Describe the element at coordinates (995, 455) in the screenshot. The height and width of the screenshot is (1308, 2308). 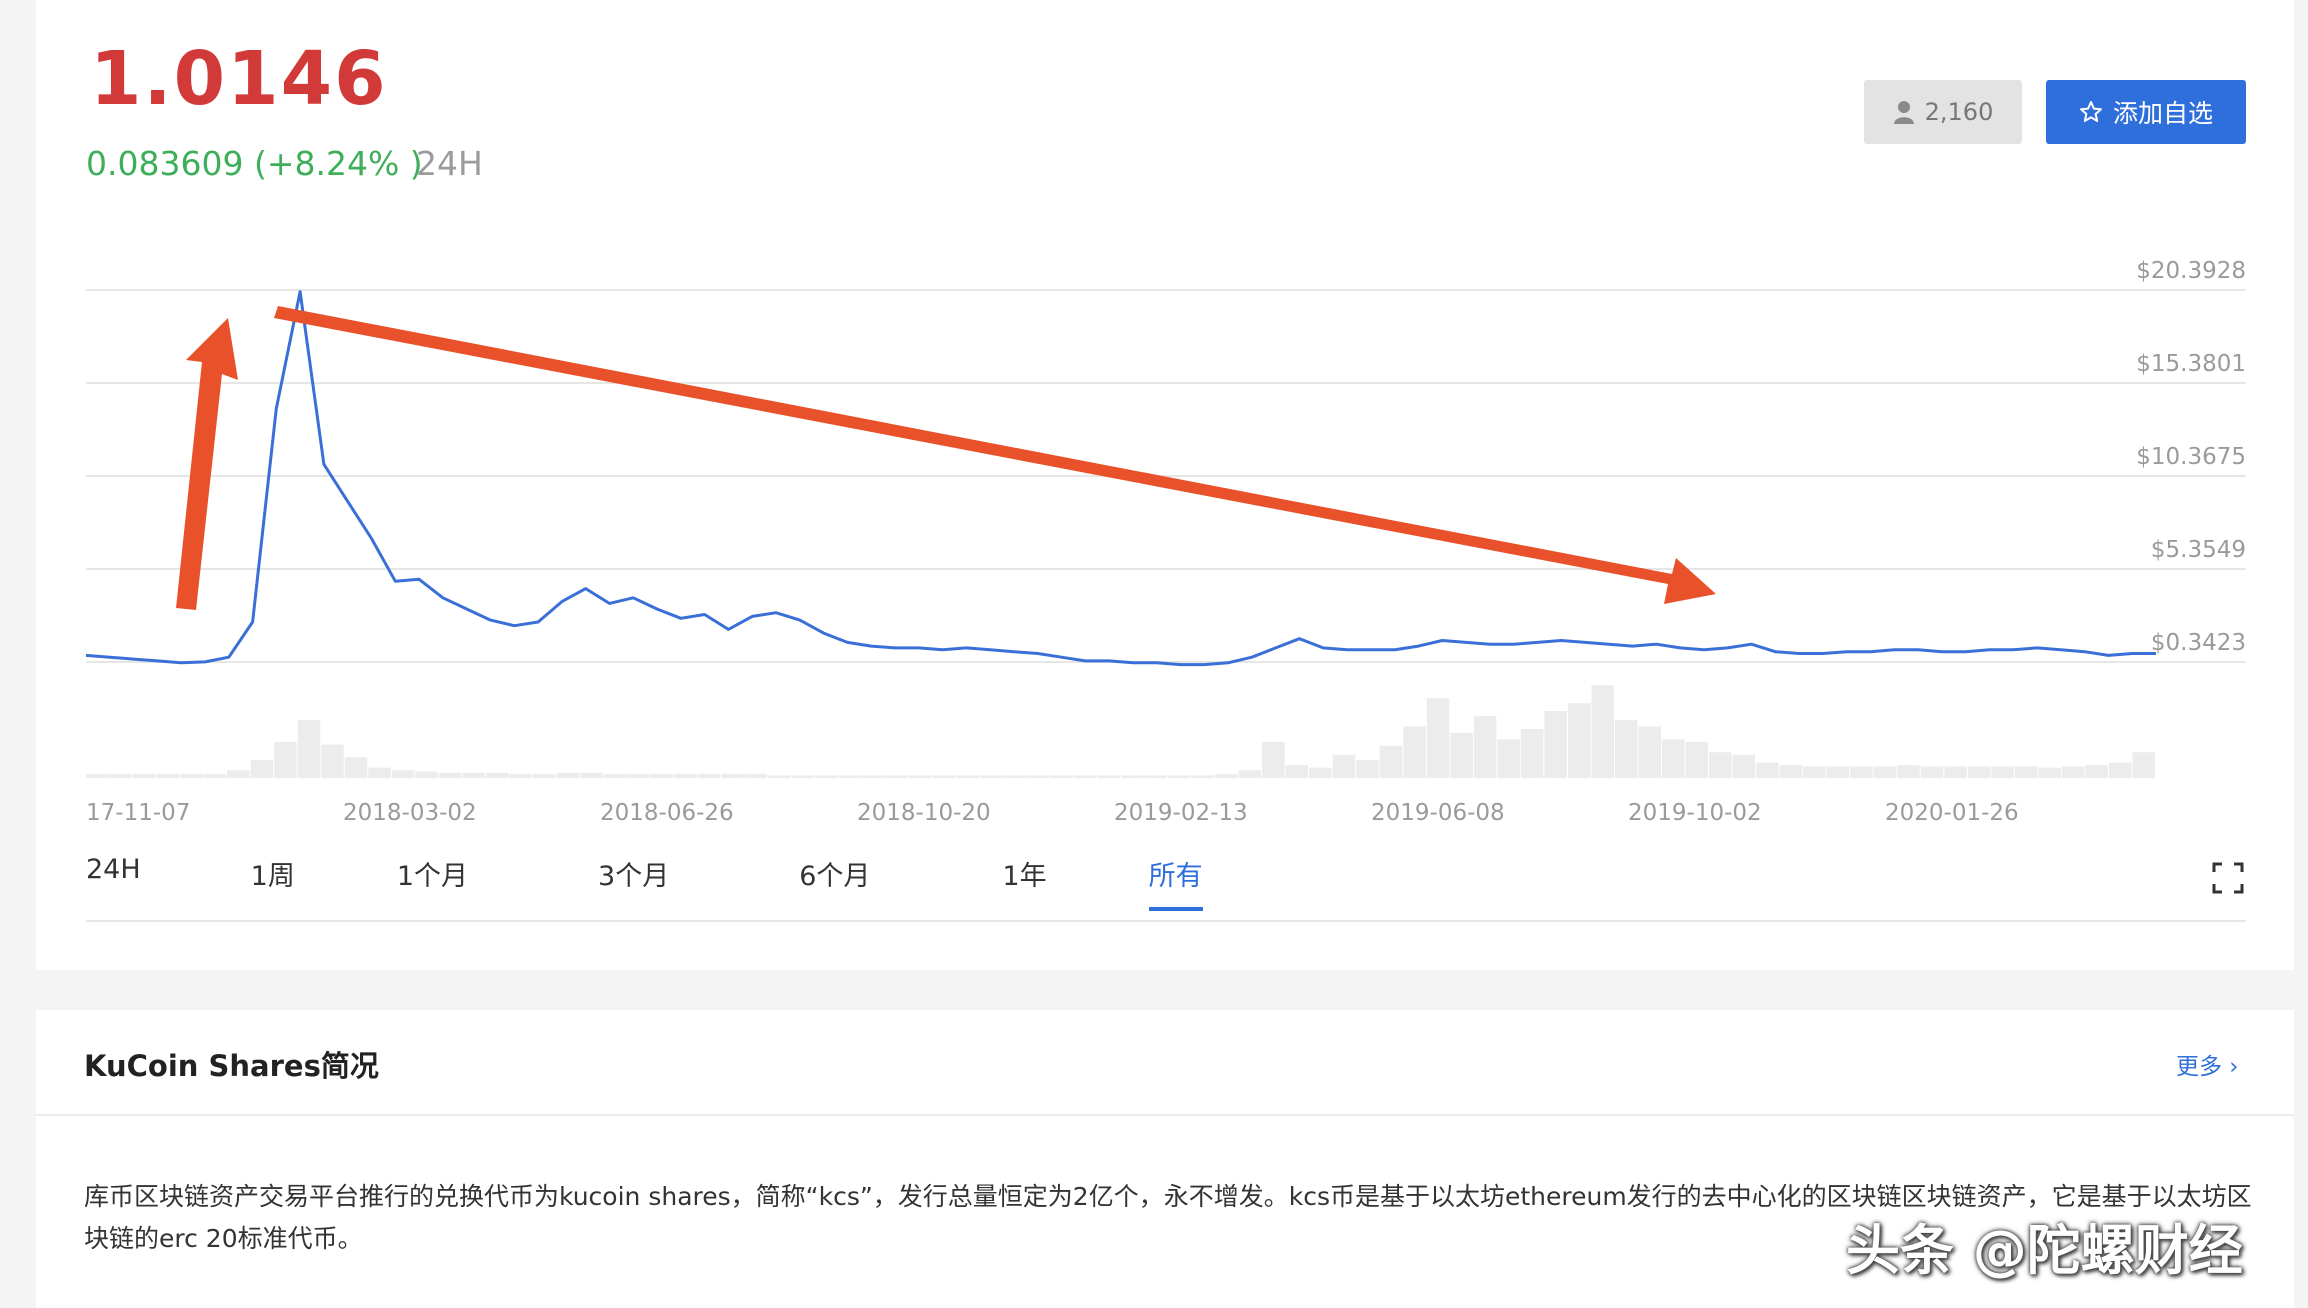
I see `falling-arrow` at that location.